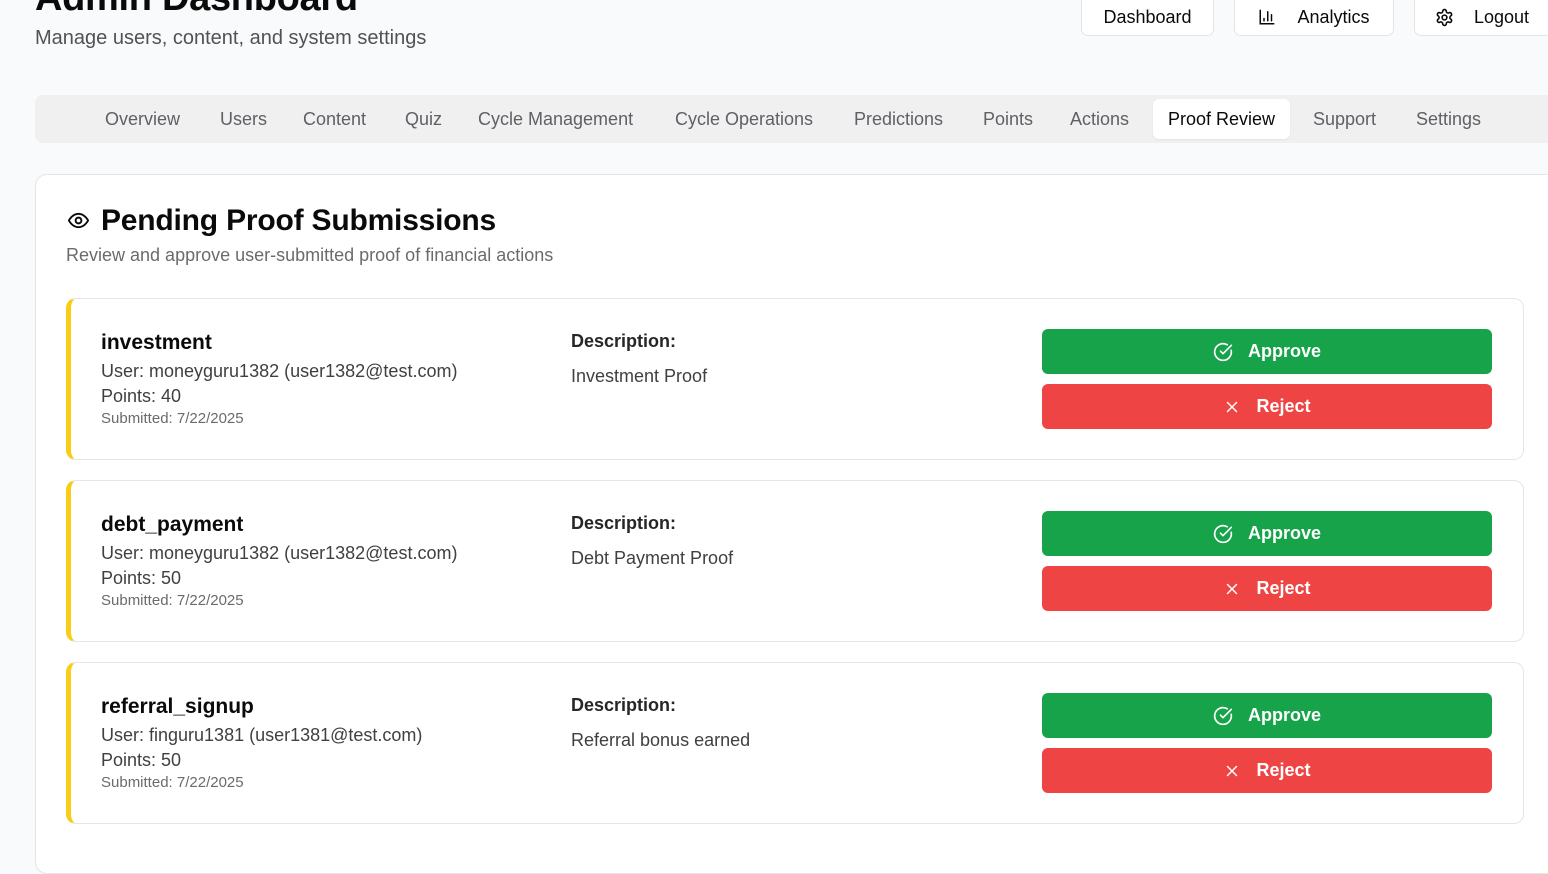  Describe the element at coordinates (1444, 17) in the screenshot. I see `gear-icon` at that location.